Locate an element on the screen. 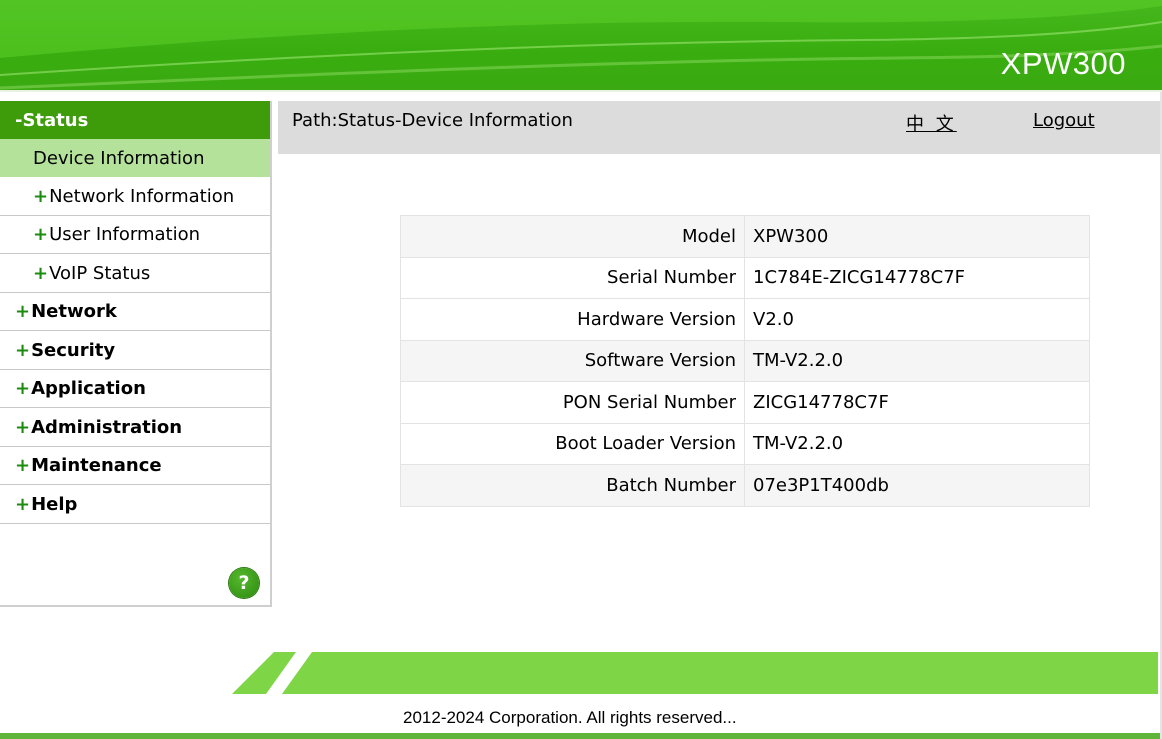  sidebar-item-administration: + Administration is located at coordinates (135, 427).